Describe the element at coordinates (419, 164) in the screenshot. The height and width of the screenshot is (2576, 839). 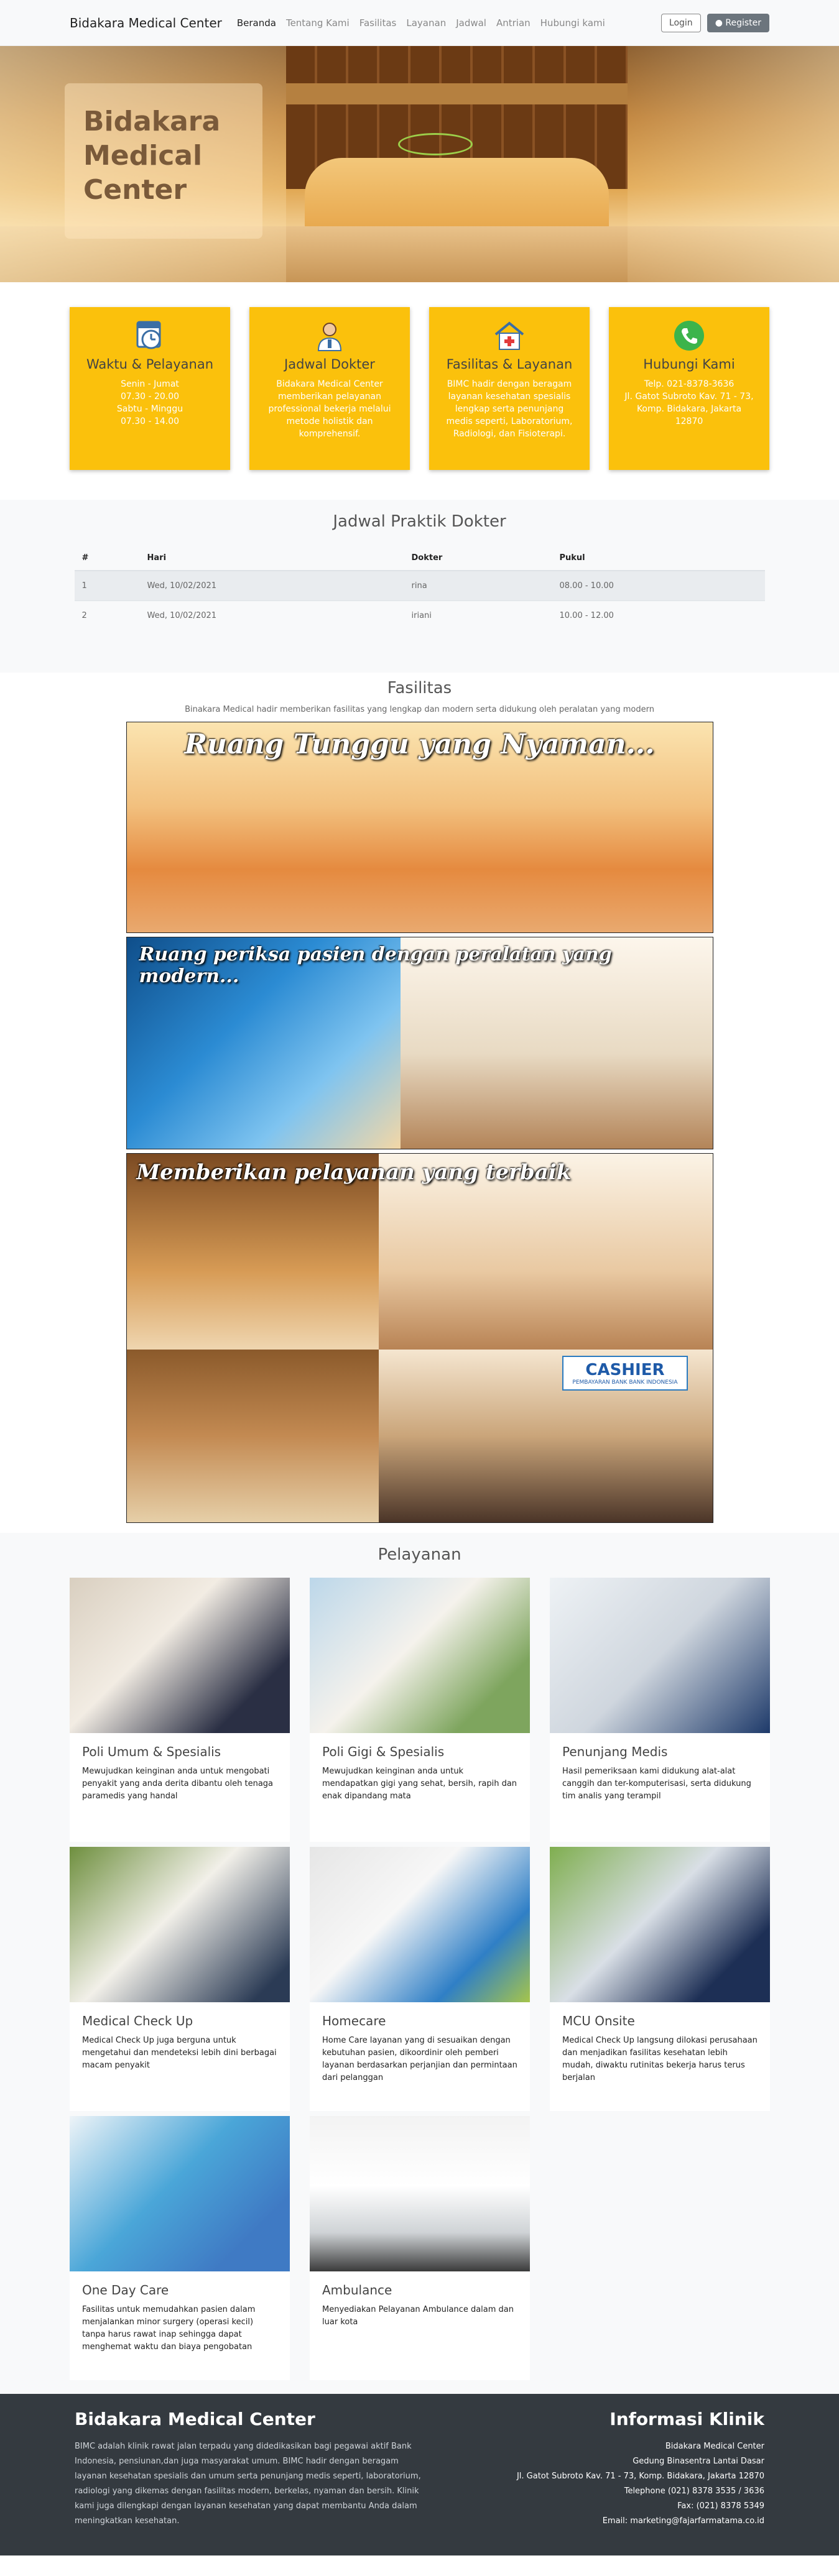
I see `hero-banner: Bidakara Medical Center` at that location.